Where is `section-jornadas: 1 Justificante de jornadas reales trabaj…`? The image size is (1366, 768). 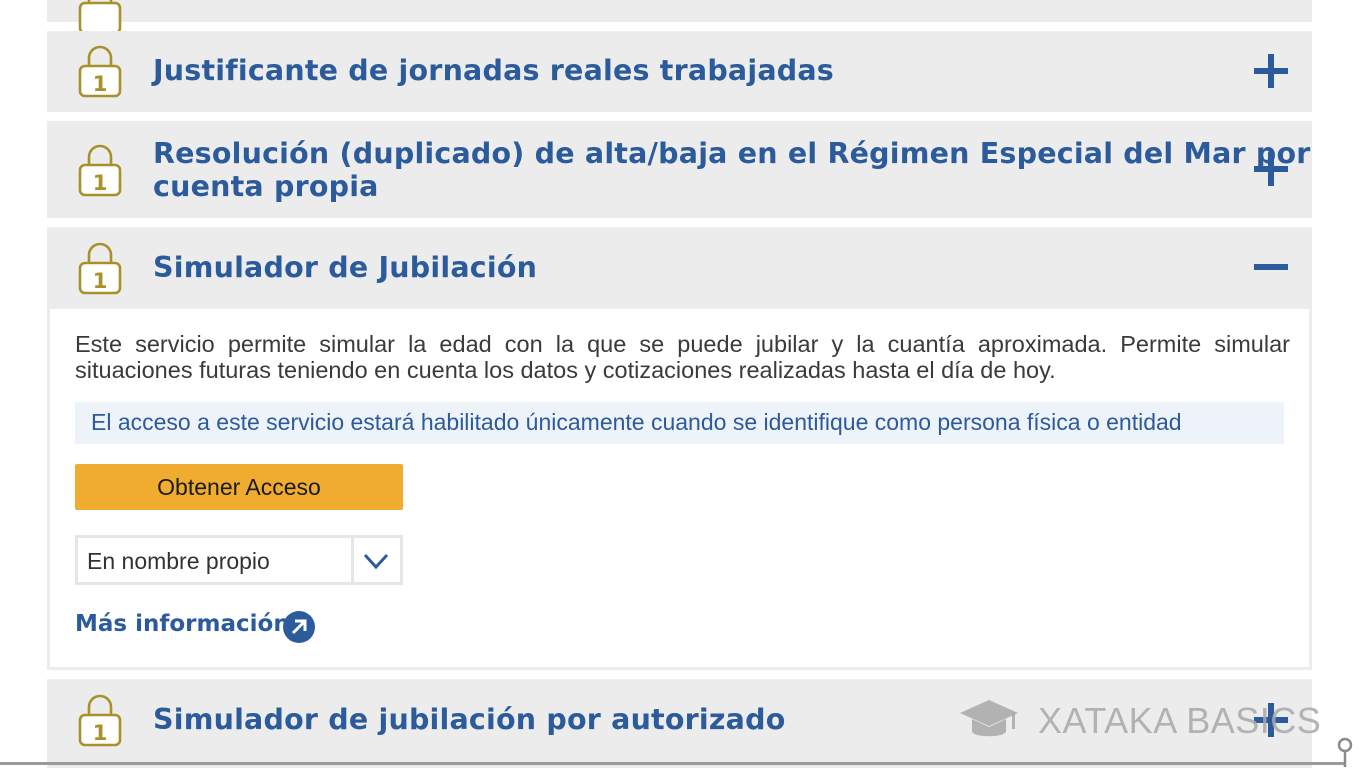 section-jornadas: 1 Justificante de jornadas reales trabaj… is located at coordinates (679, 71).